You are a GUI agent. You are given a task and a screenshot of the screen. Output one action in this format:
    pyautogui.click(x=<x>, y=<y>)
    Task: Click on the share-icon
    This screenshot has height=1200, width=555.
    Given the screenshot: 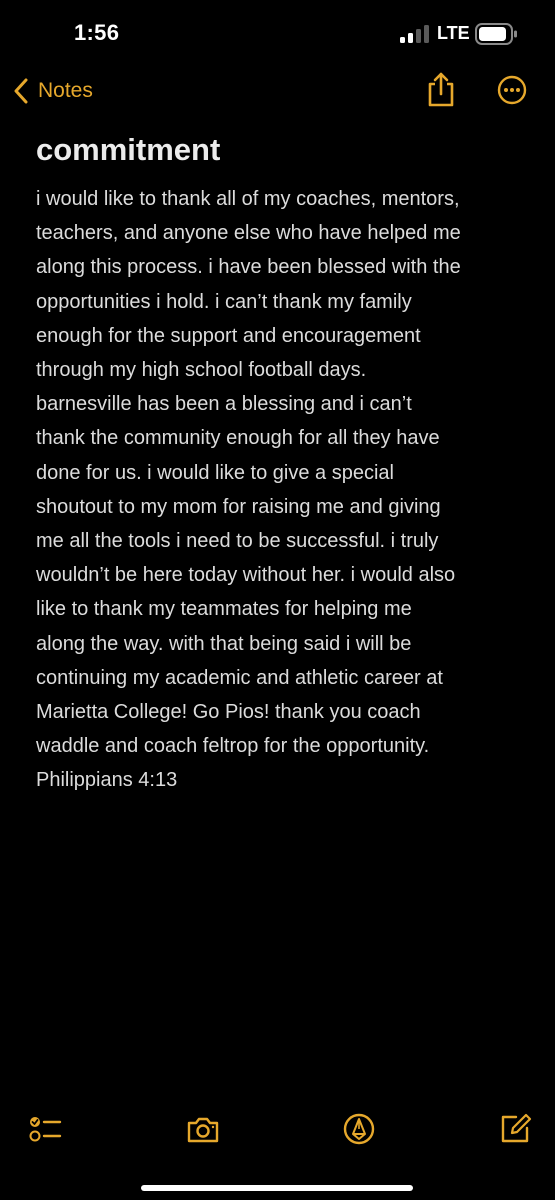 What is the action you would take?
    pyautogui.click(x=441, y=90)
    